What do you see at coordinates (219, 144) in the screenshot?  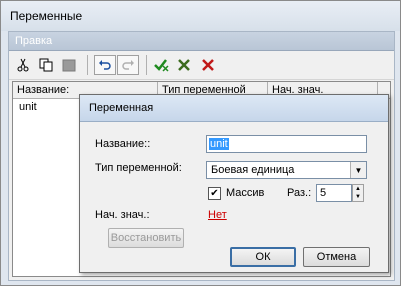 I see `name-input-value: unit` at bounding box center [219, 144].